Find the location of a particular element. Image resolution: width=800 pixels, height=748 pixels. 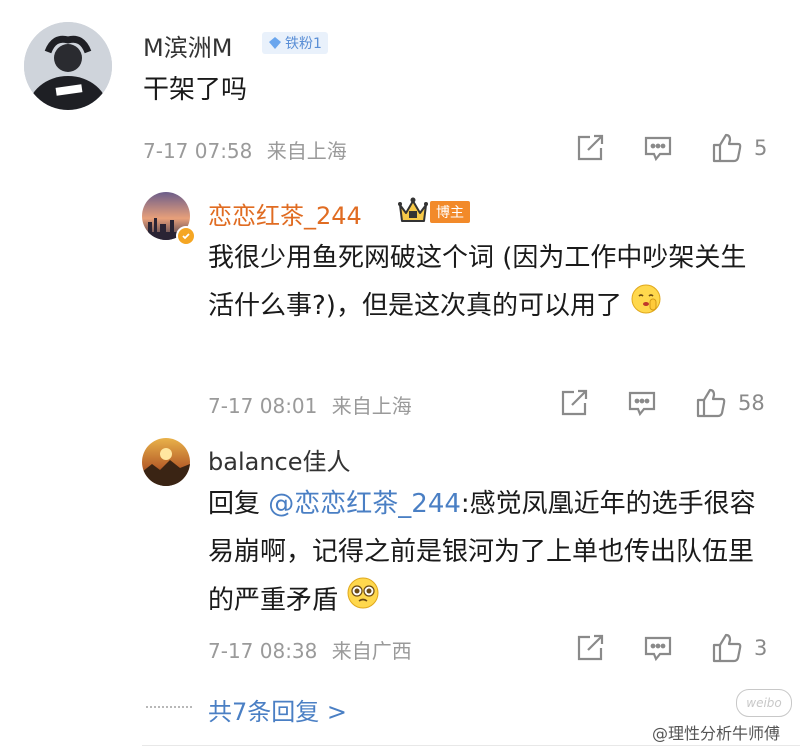

diamond-icon is located at coordinates (275, 43).